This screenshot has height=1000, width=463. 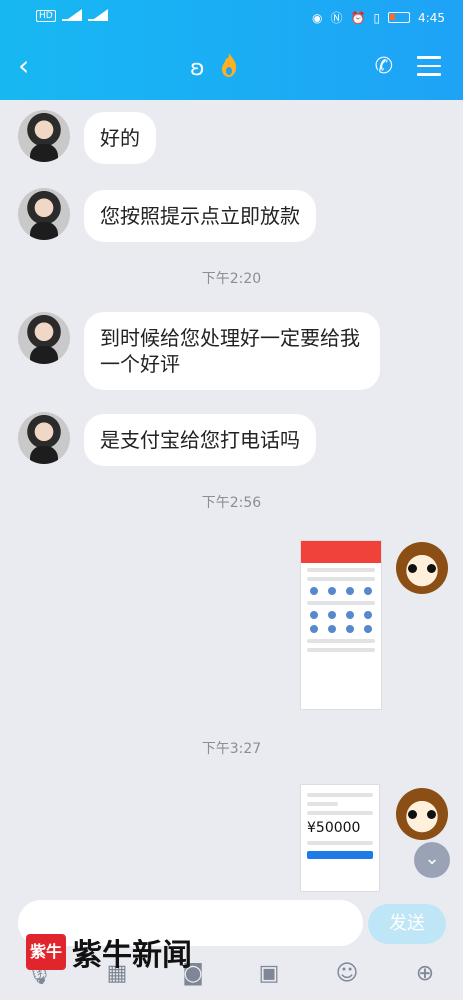 What do you see at coordinates (358, 17) in the screenshot?
I see `alarm-icon: ⏰` at bounding box center [358, 17].